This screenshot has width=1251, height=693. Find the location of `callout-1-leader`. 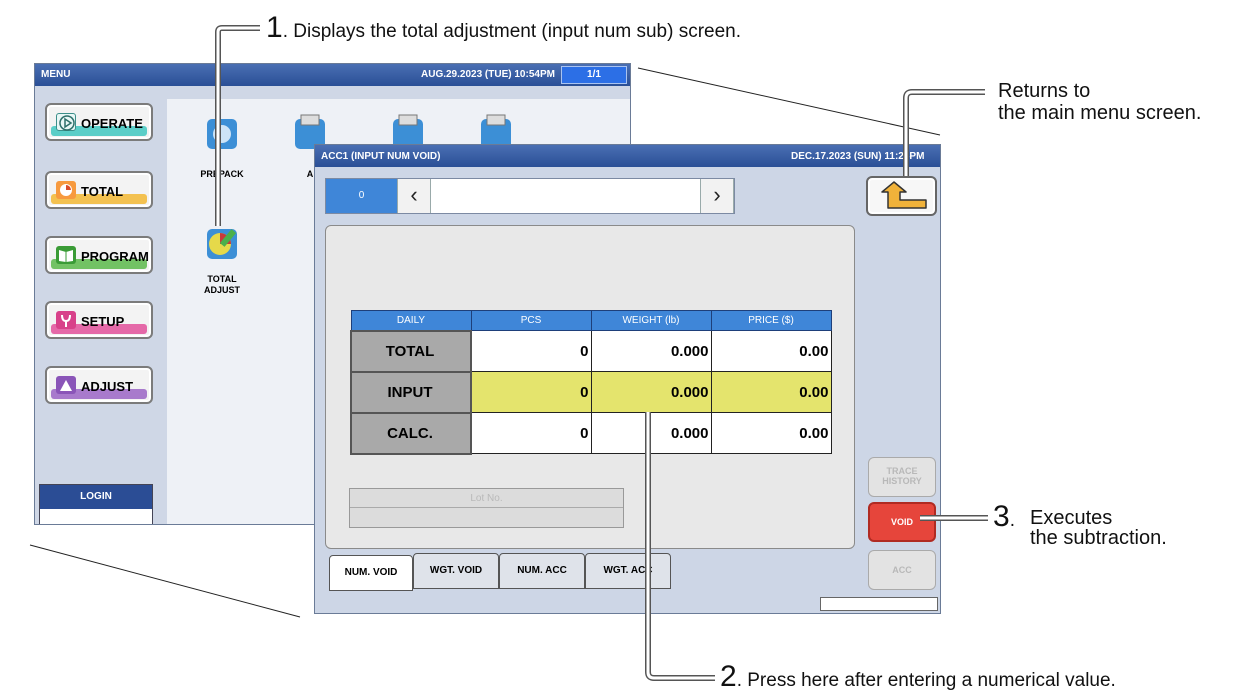

callout-1-leader is located at coordinates (237, 125).